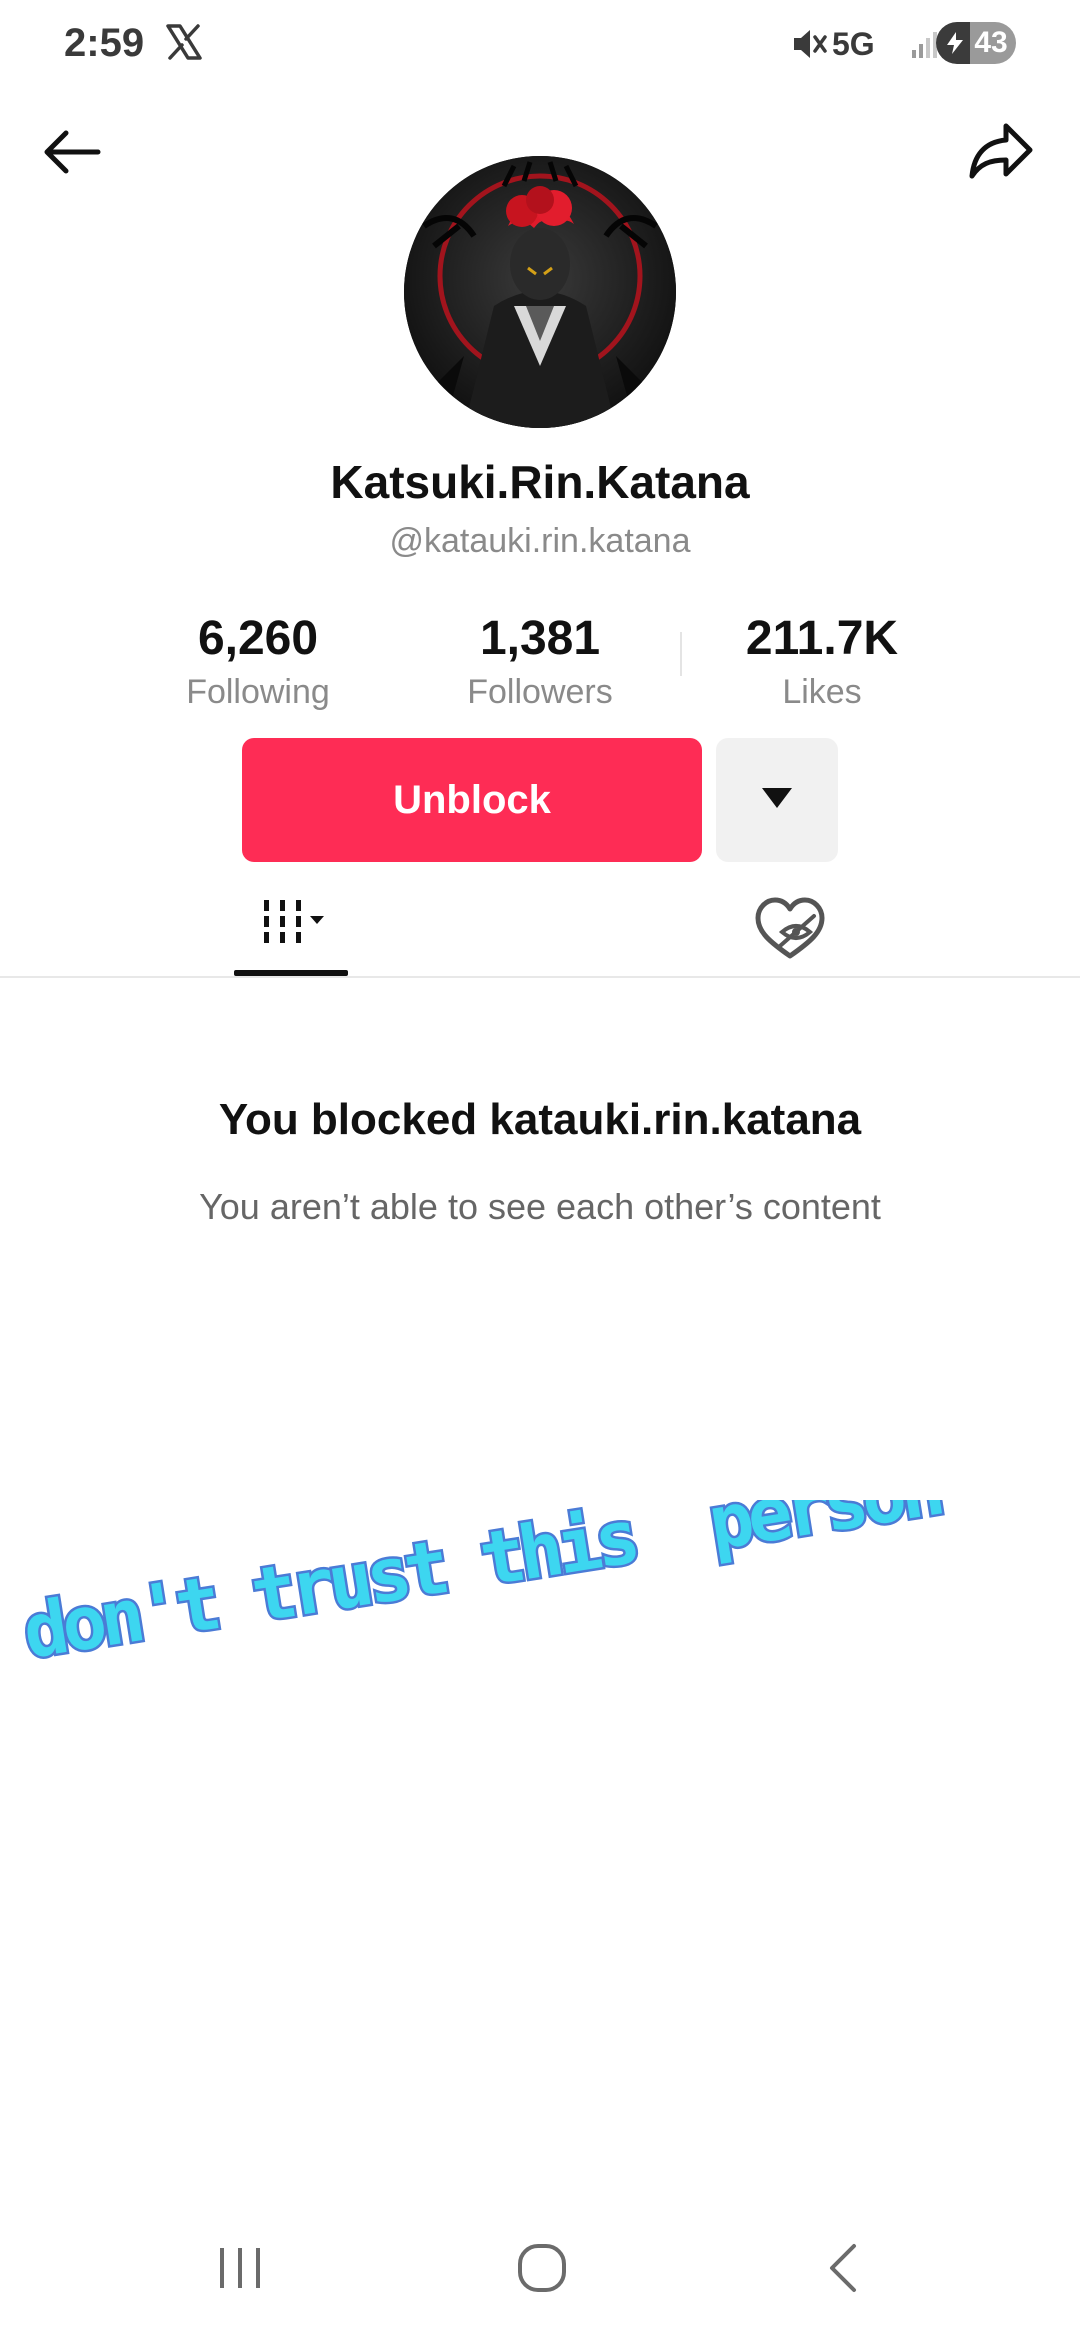 This screenshot has height=2340, width=1080. I want to click on stat-following: 6,260 Following, so click(258, 661).